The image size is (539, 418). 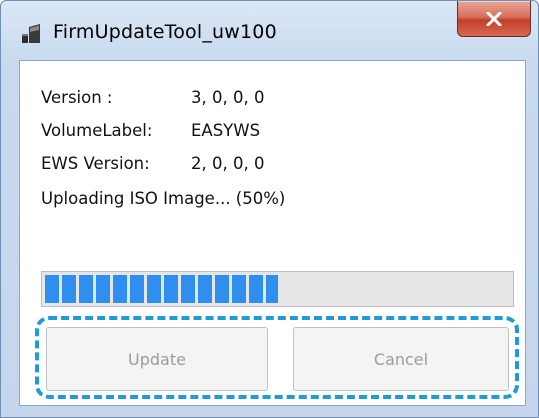 What do you see at coordinates (77, 97) in the screenshot?
I see `version-label: Version :` at bounding box center [77, 97].